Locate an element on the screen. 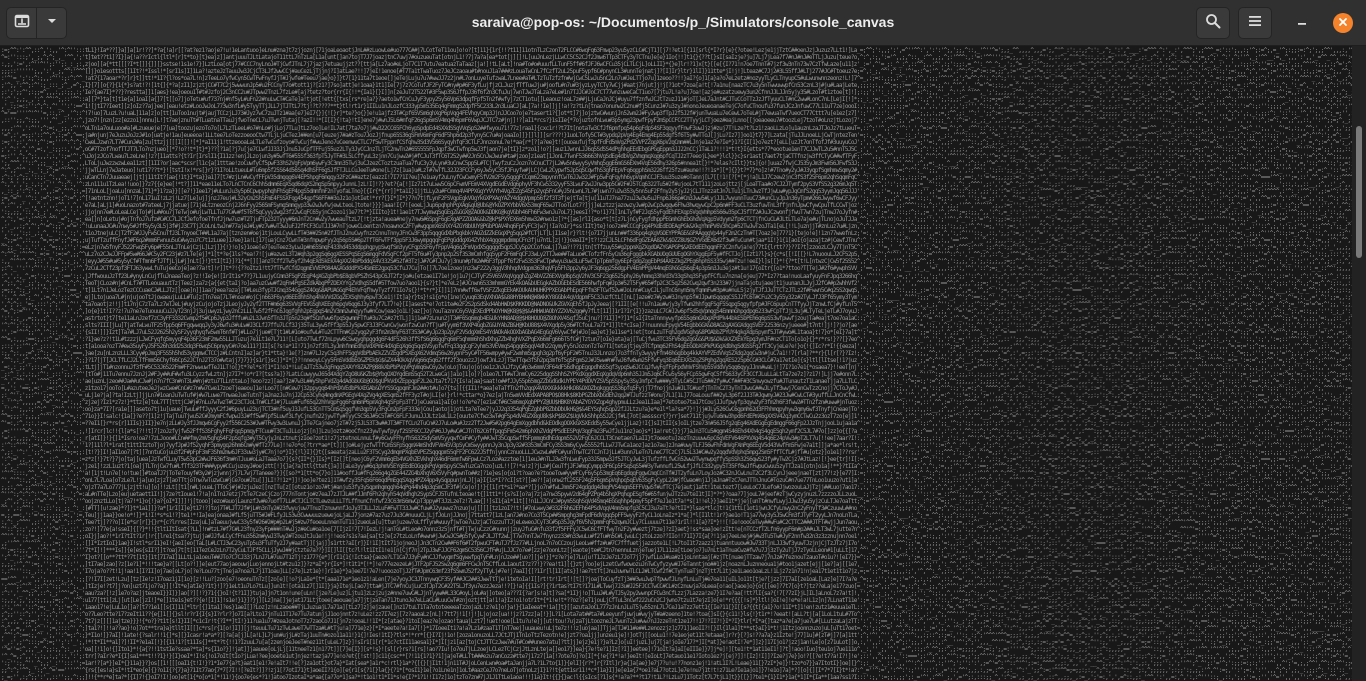  minimize-button is located at coordinates (1302, 23).